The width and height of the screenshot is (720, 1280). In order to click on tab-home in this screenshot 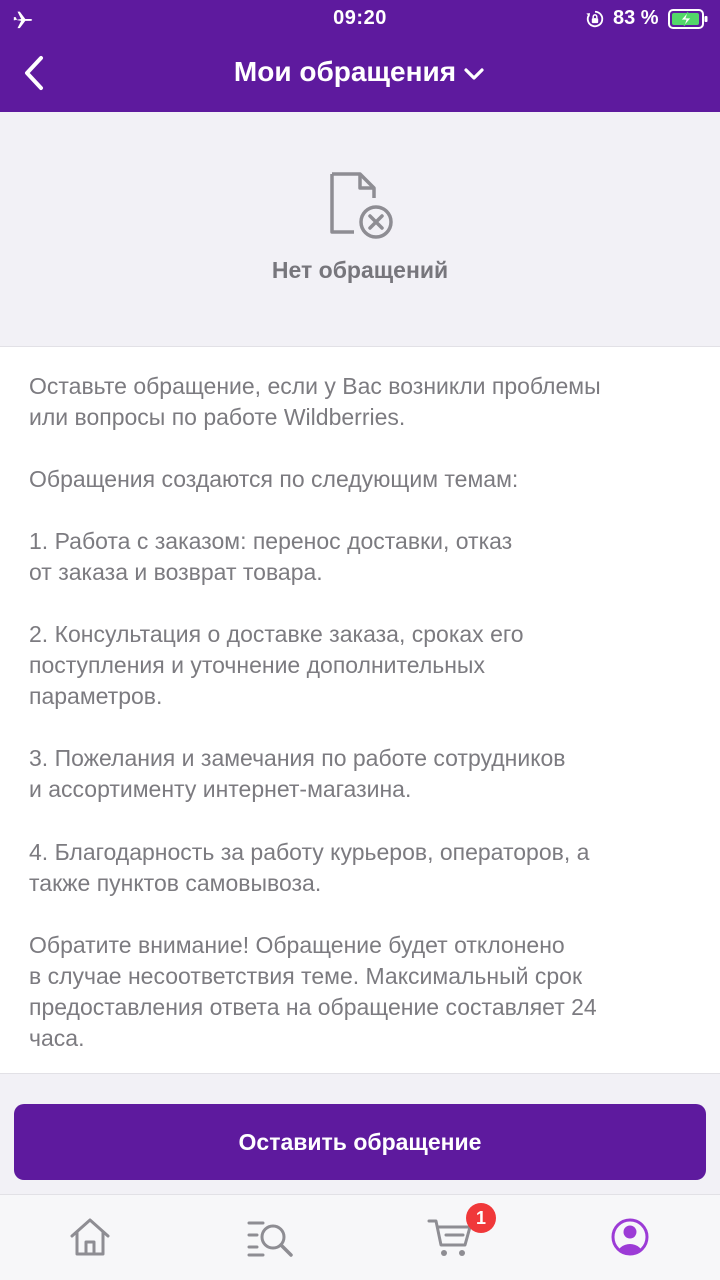, I will do `click(90, 1237)`.